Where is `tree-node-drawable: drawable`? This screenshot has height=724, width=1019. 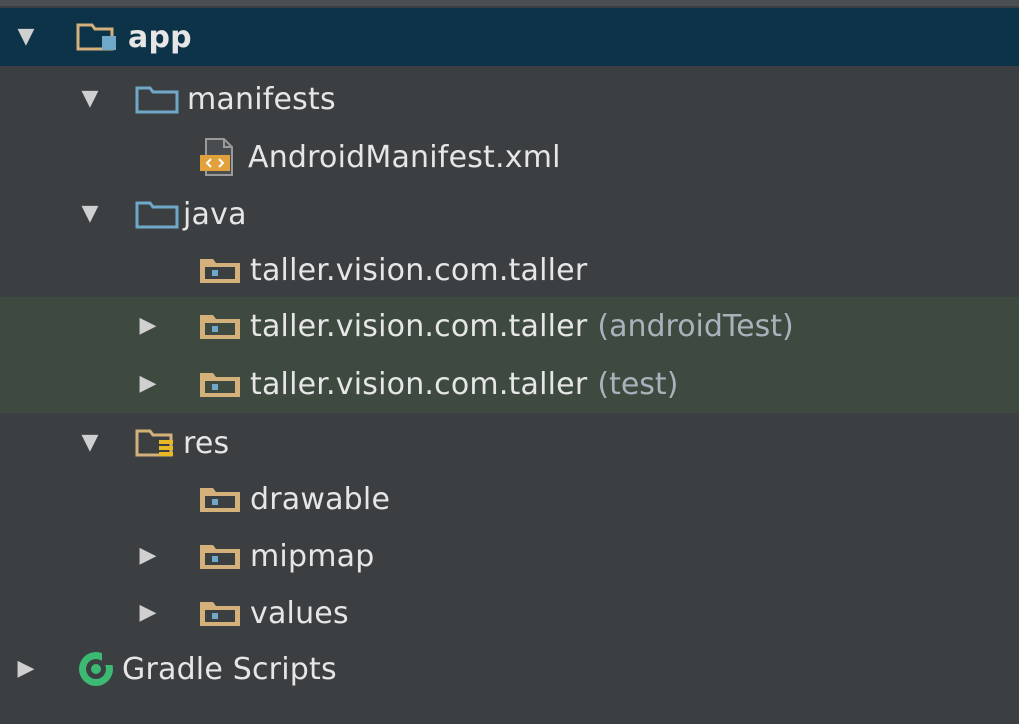
tree-node-drawable: drawable is located at coordinates (509, 499).